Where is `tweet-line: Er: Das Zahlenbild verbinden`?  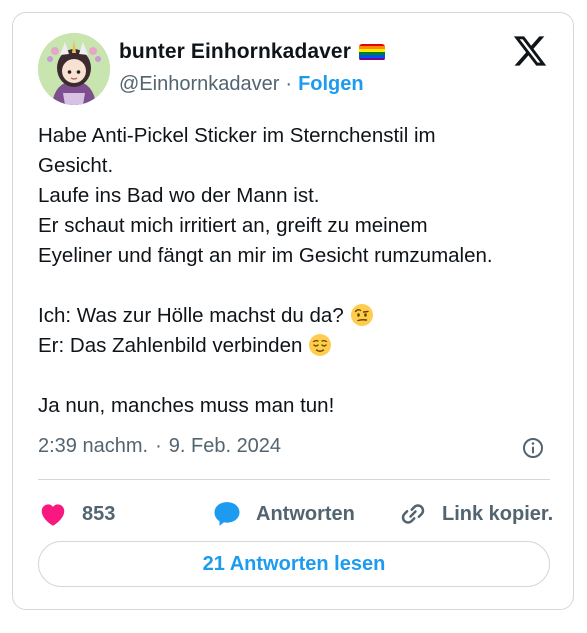
tweet-line: Er: Das Zahlenbild verbinden is located at coordinates (170, 345).